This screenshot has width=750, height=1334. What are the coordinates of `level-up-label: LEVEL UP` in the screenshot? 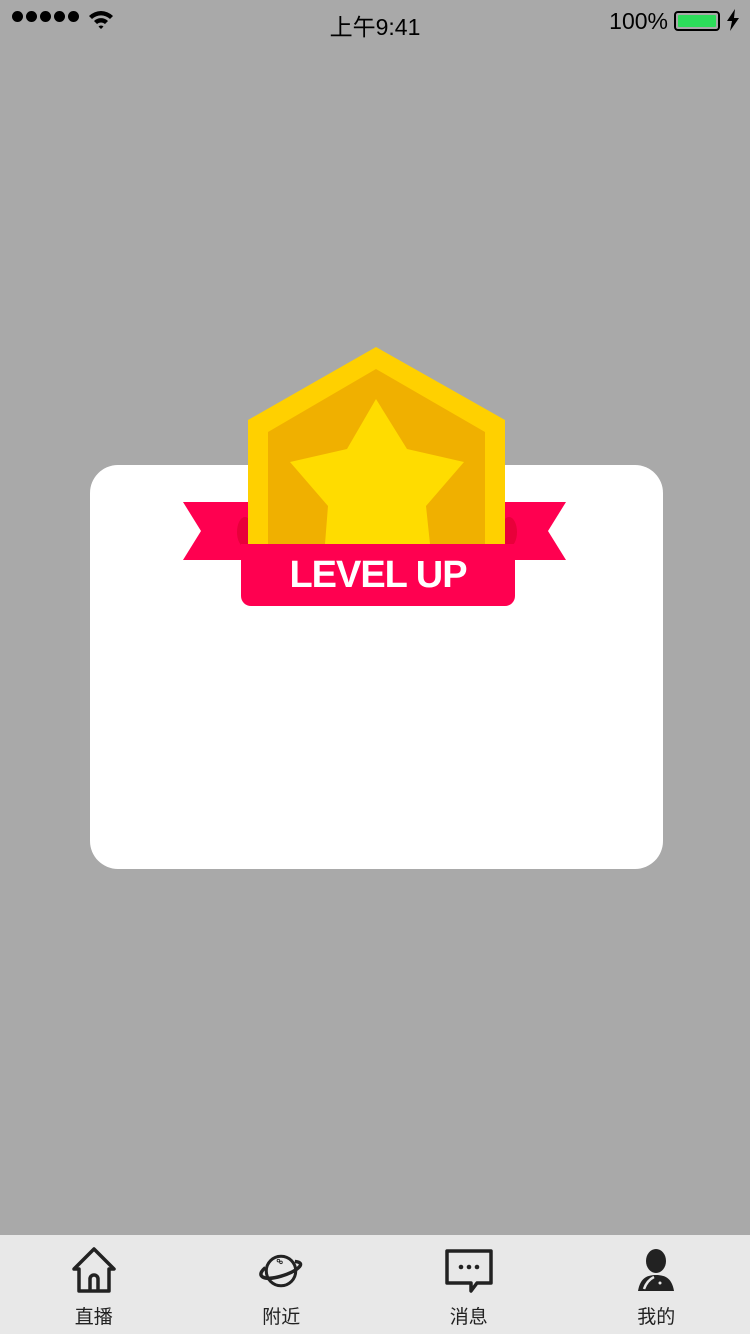 It's located at (378, 575).